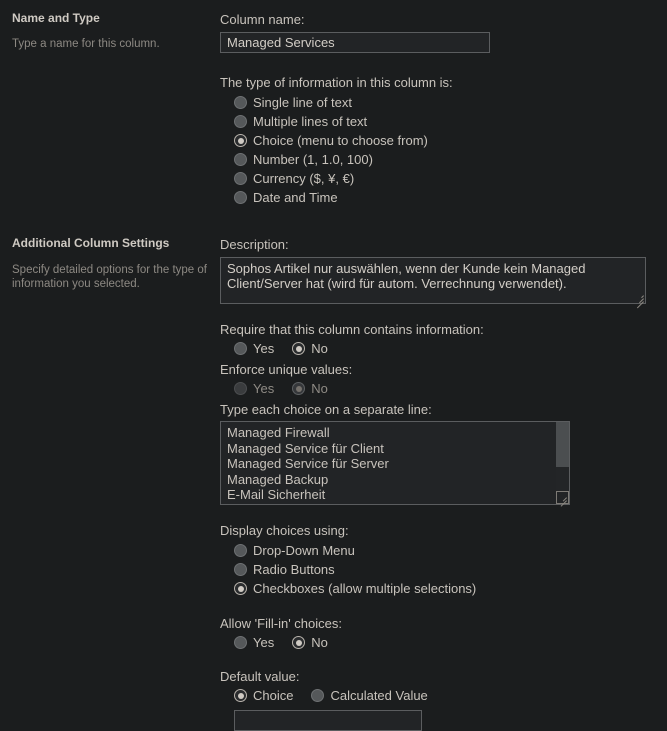 Image resolution: width=667 pixels, height=731 pixels. Describe the element at coordinates (278, 432) in the screenshot. I see `choice-line: Managed Firewall` at that location.